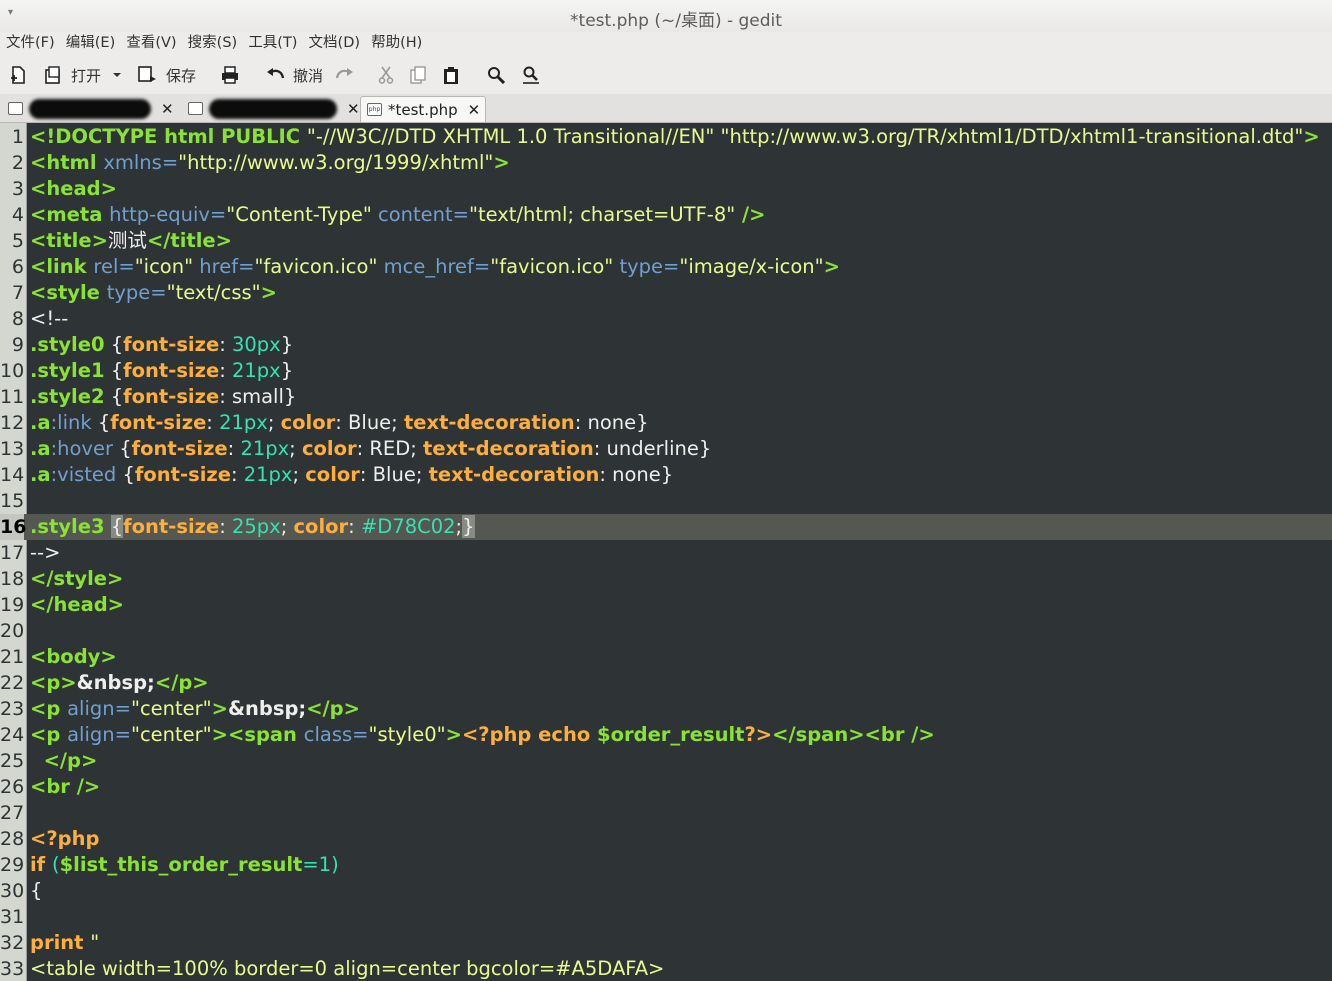 The width and height of the screenshot is (1332, 981). I want to click on open-recent-dropdown, so click(117, 75).